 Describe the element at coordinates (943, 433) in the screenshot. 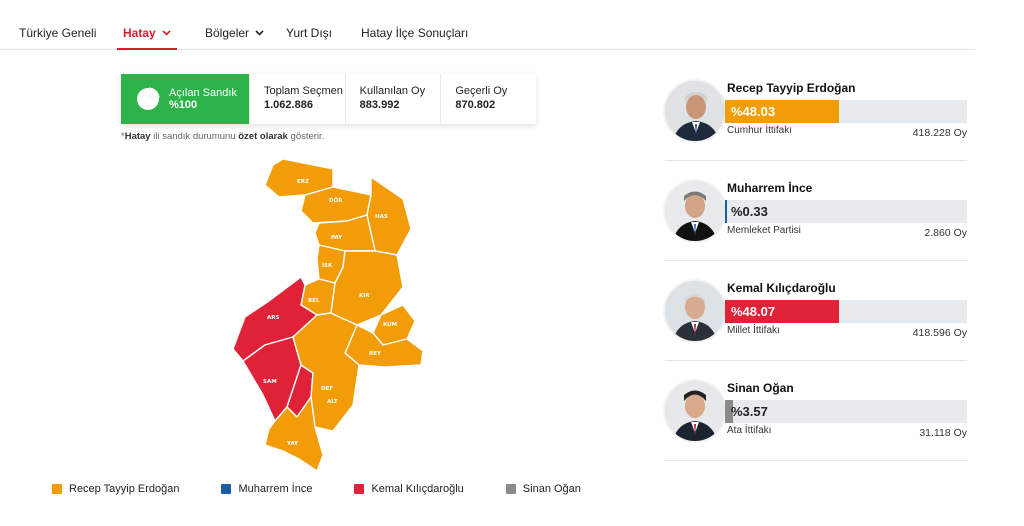

I see `candidate-vote-count: 31.118 Oy` at that location.